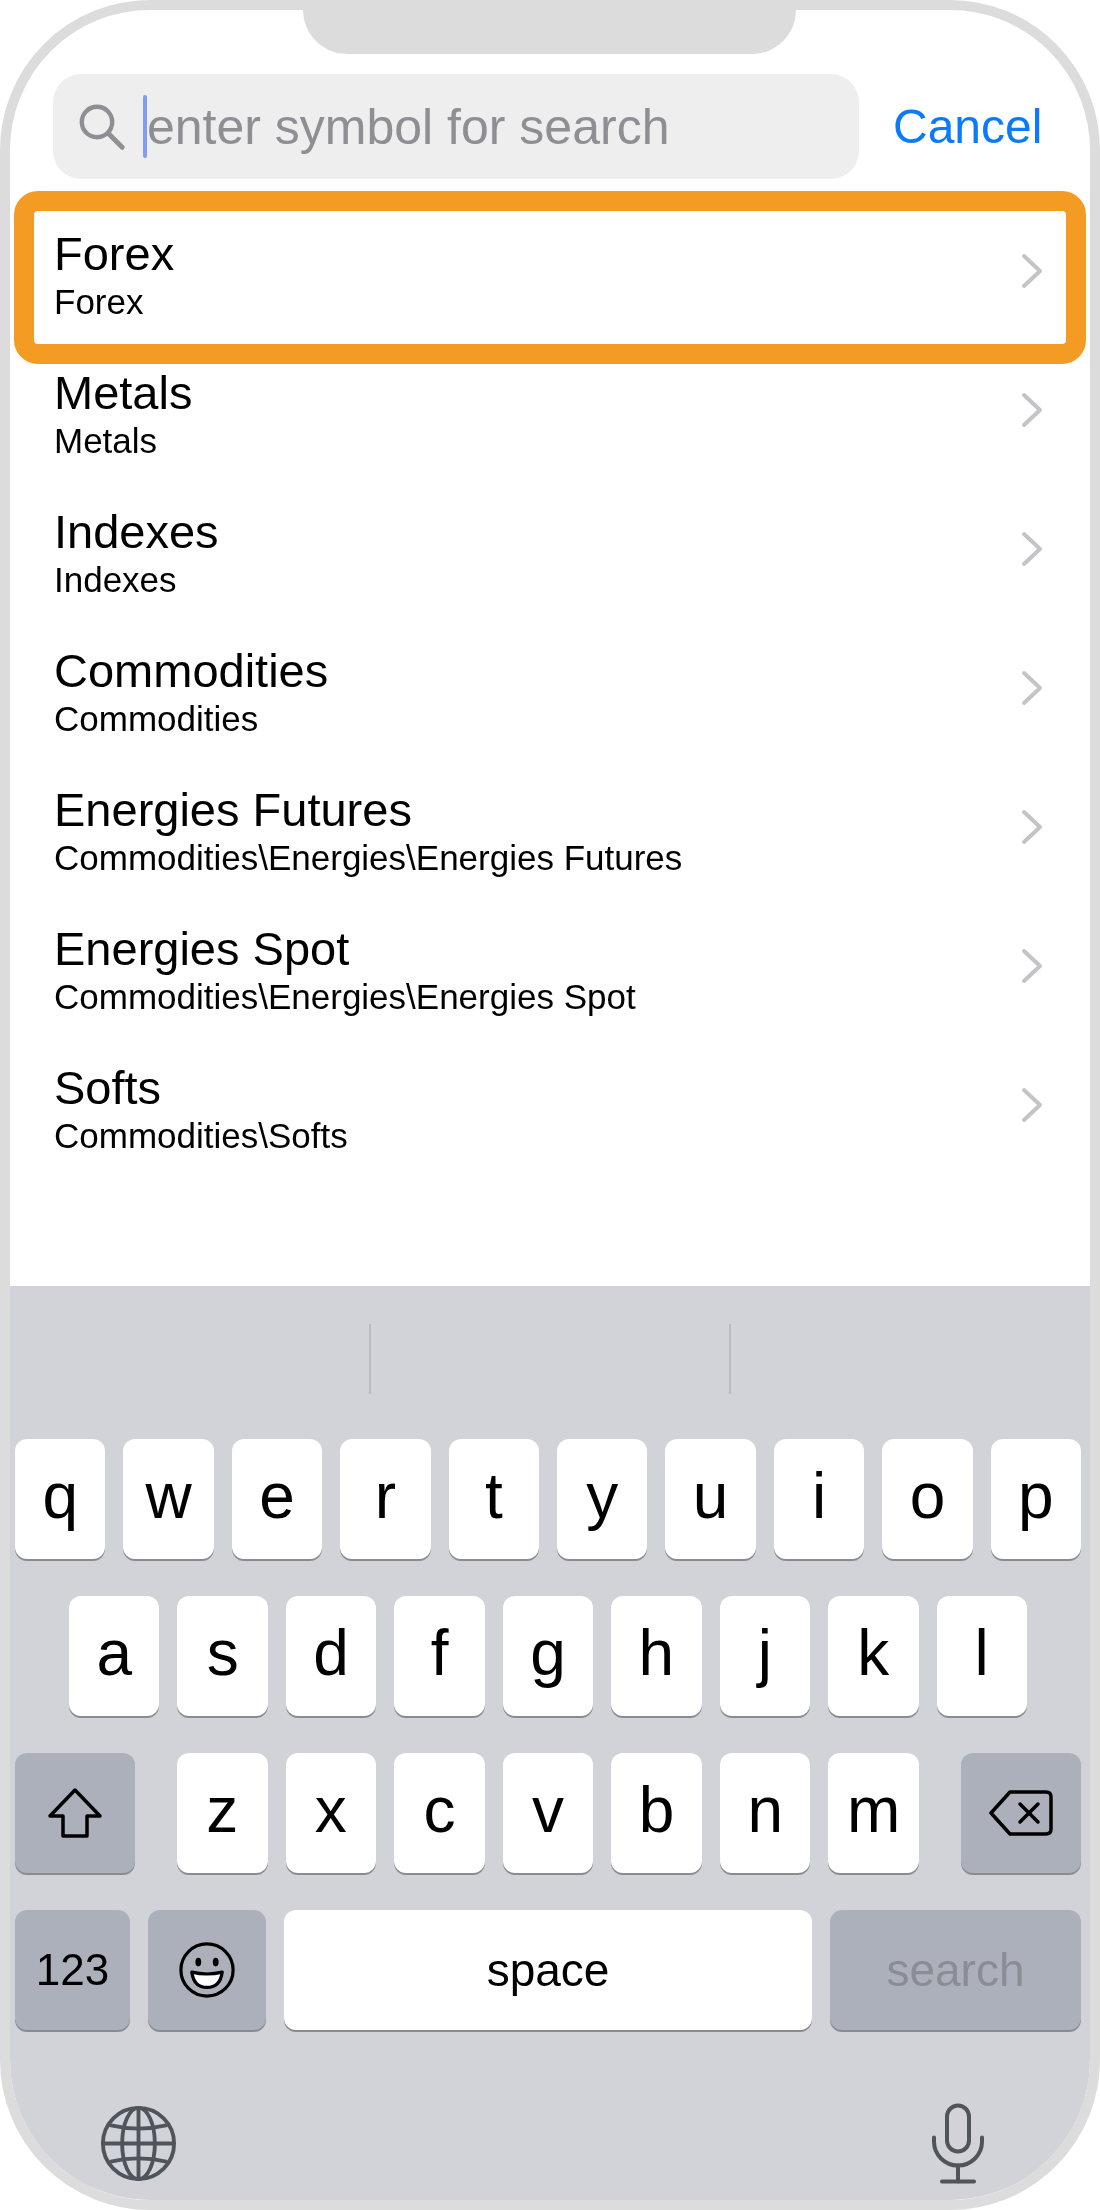 The width and height of the screenshot is (1100, 2210). Describe the element at coordinates (60, 1499) in the screenshot. I see `keyboard-key: q` at that location.